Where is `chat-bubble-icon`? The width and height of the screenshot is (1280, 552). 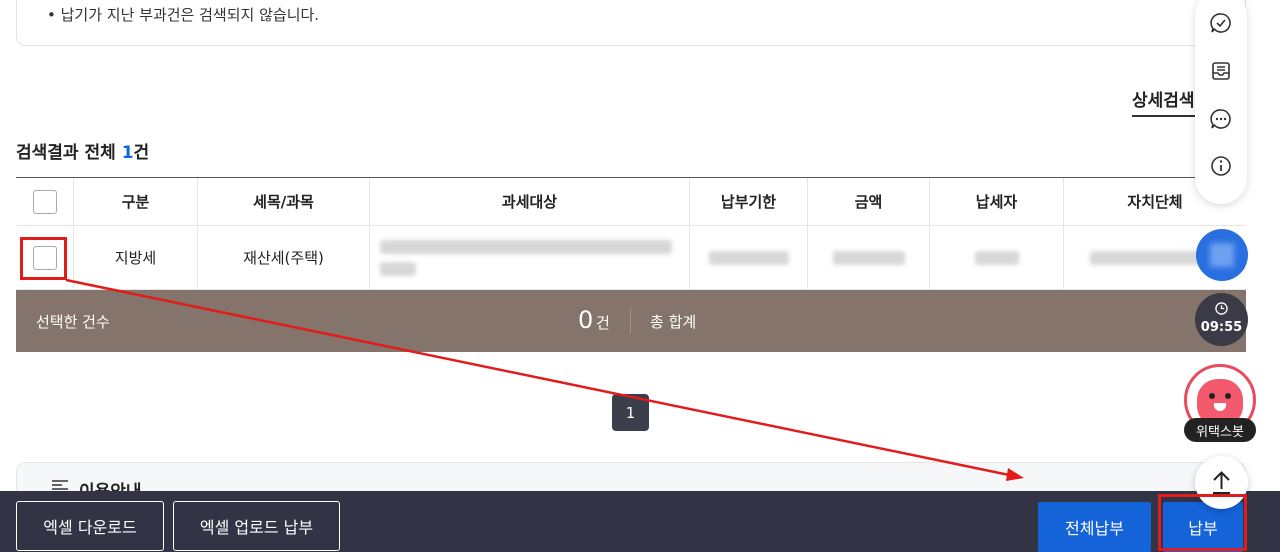 chat-bubble-icon is located at coordinates (1221, 119).